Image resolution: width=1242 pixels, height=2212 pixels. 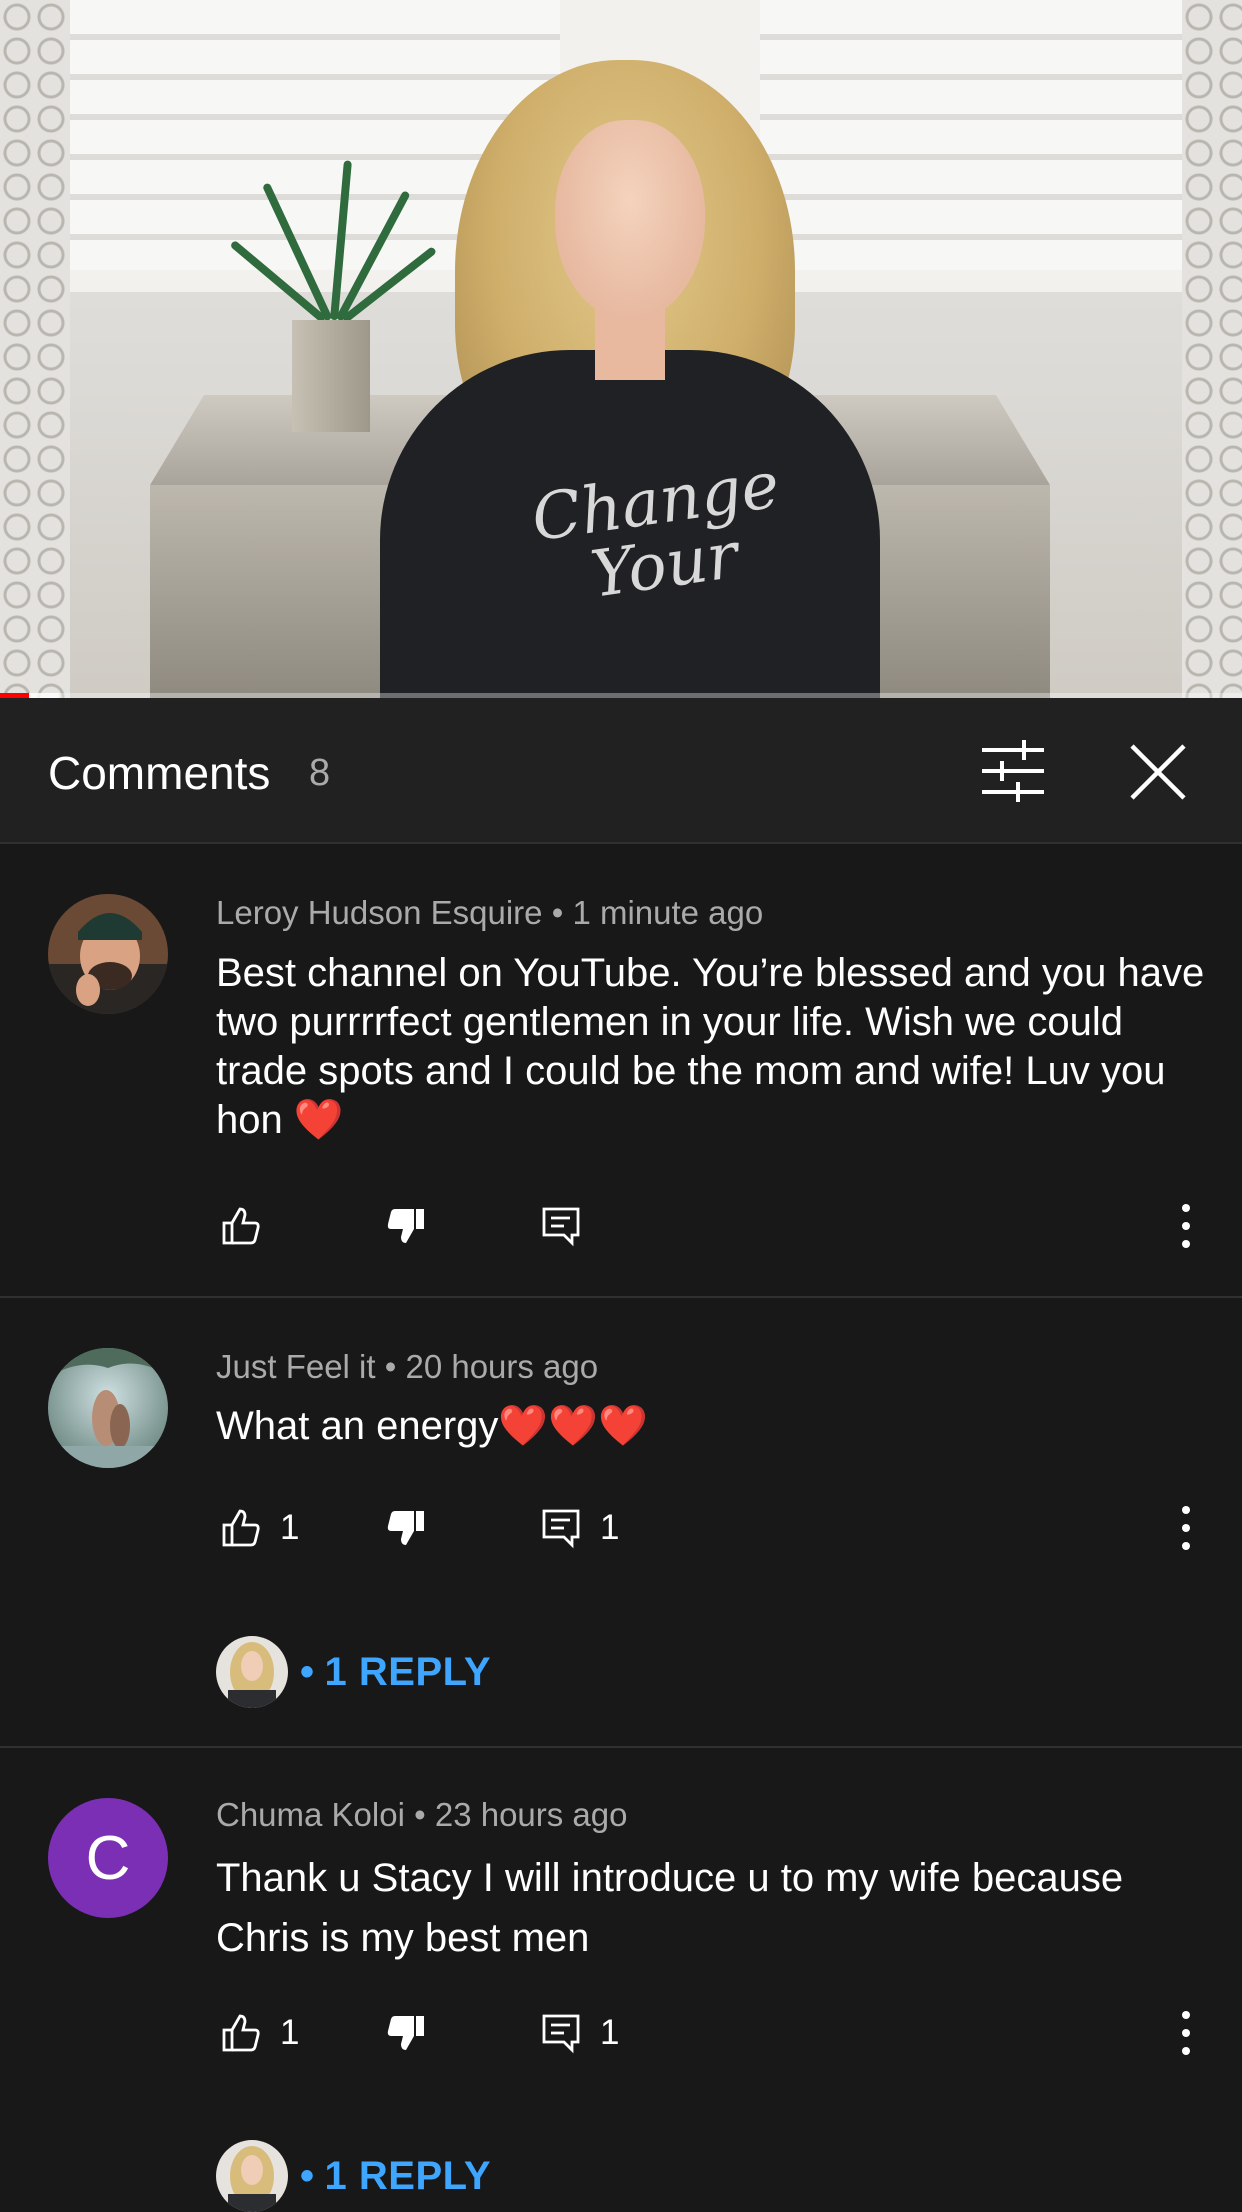 I want to click on comments-title: Comments, so click(x=159, y=773).